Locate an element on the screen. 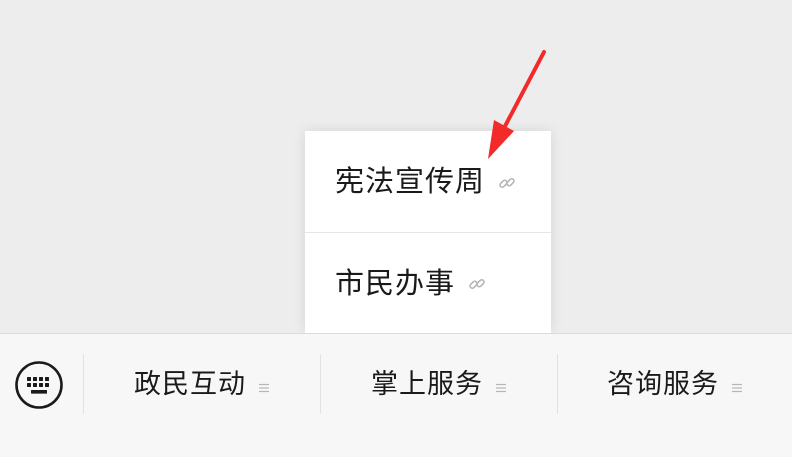 The image size is (792, 457). menu-item-label: 咨询服务 is located at coordinates (663, 384).